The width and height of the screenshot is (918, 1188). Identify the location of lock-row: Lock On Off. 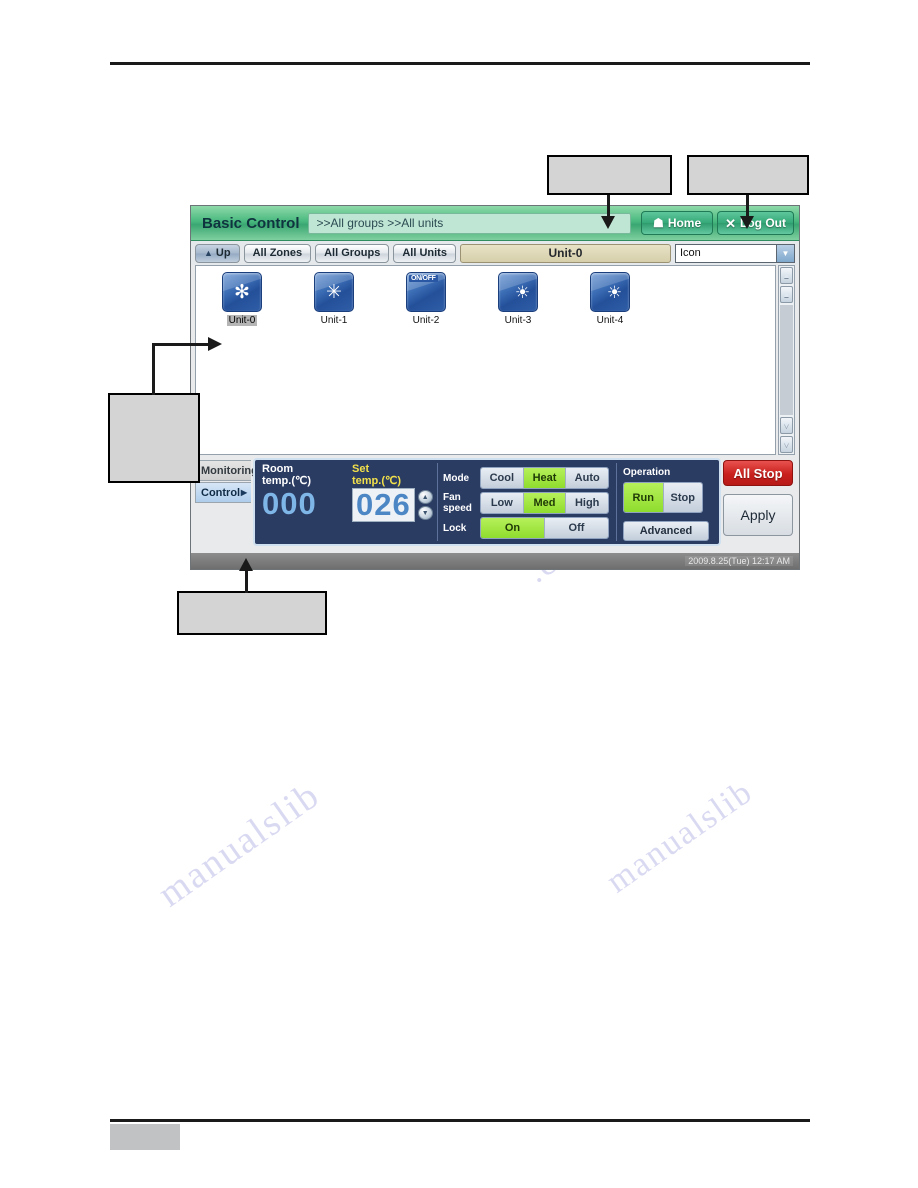
(526, 528).